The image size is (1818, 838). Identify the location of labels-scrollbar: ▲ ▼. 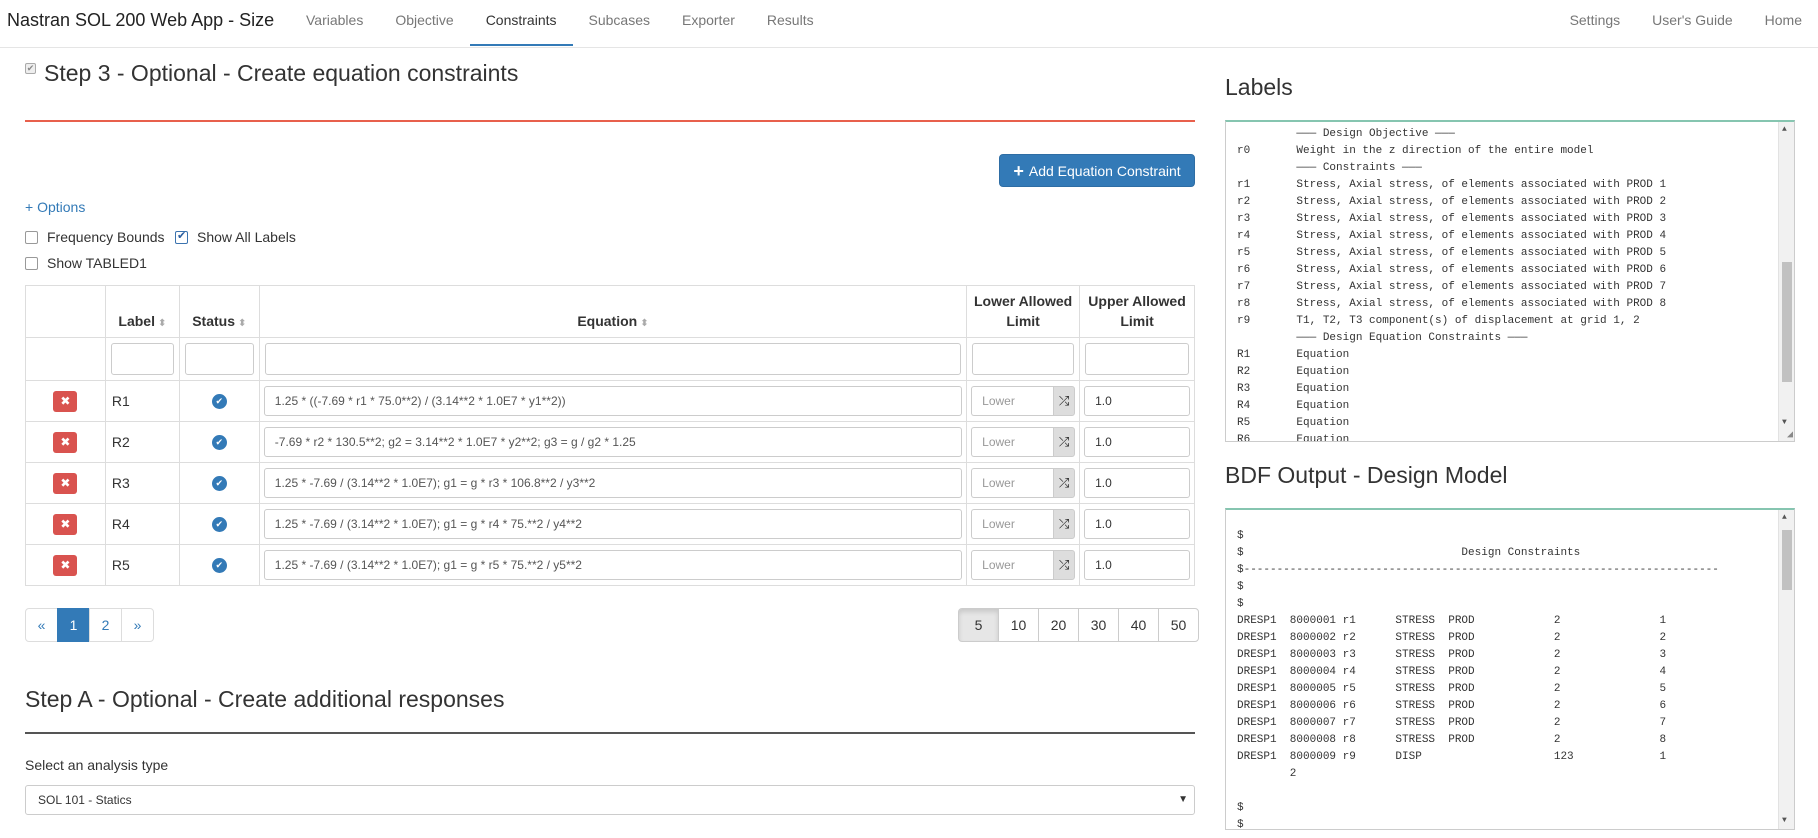
(1786, 281).